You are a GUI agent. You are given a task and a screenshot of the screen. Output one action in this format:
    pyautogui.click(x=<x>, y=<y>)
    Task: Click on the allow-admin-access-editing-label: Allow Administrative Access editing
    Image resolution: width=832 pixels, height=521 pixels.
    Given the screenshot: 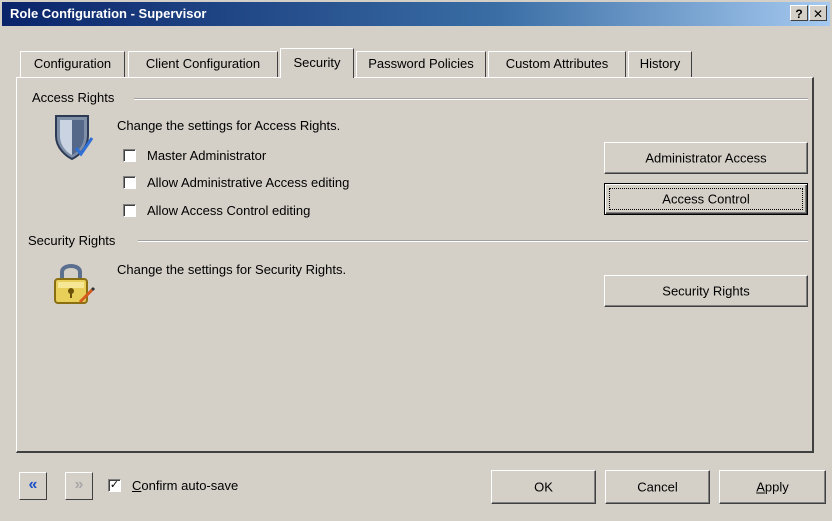 What is the action you would take?
    pyautogui.click(x=248, y=182)
    